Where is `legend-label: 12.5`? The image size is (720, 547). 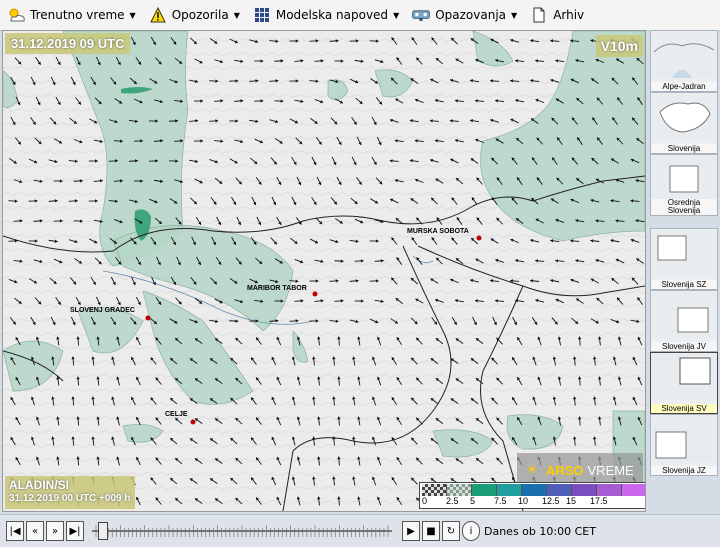
legend-label: 12.5 is located at coordinates (554, 502).